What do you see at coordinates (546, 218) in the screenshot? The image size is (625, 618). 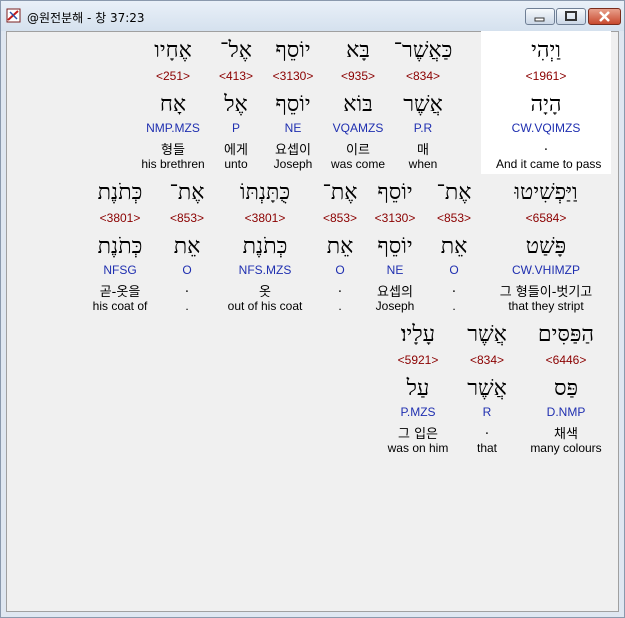 I see `strongs-number: <6584>` at bounding box center [546, 218].